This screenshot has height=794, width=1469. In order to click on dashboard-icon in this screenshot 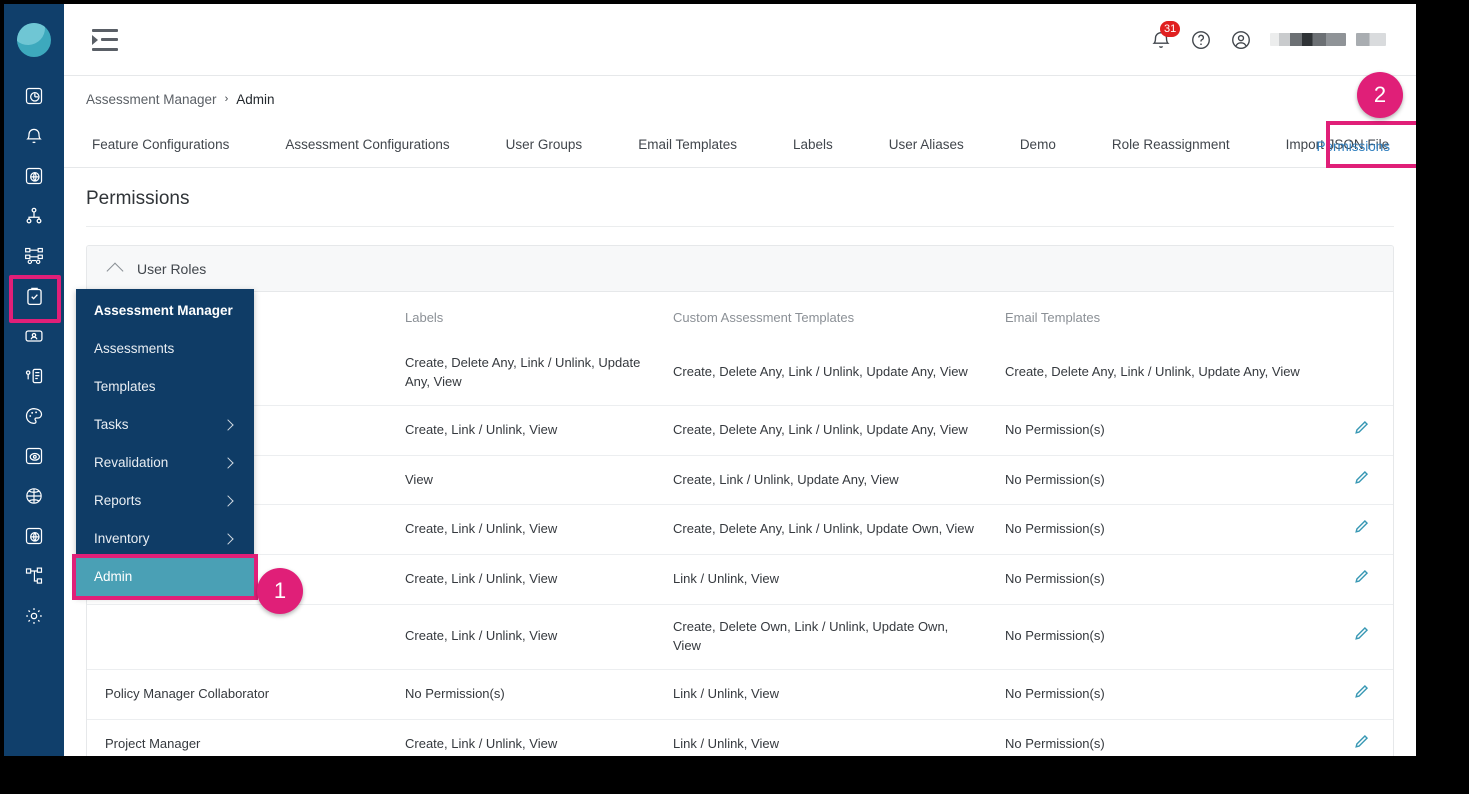, I will do `click(34, 96)`.